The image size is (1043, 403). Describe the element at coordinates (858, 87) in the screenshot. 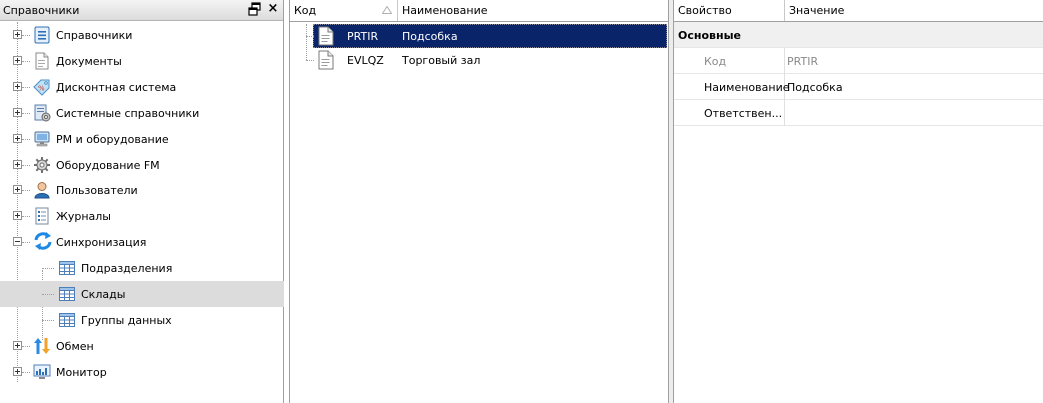

I see `property-row: Наименование Подсобка` at that location.